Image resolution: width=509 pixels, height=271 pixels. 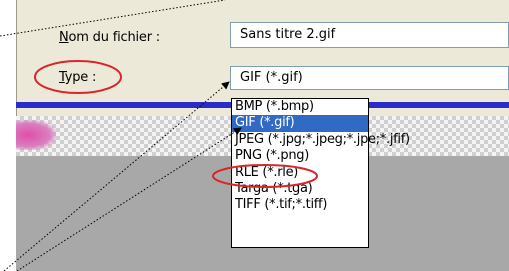 What do you see at coordinates (300, 189) in the screenshot?
I see `type-option-targa: Targa (*.tga)` at bounding box center [300, 189].